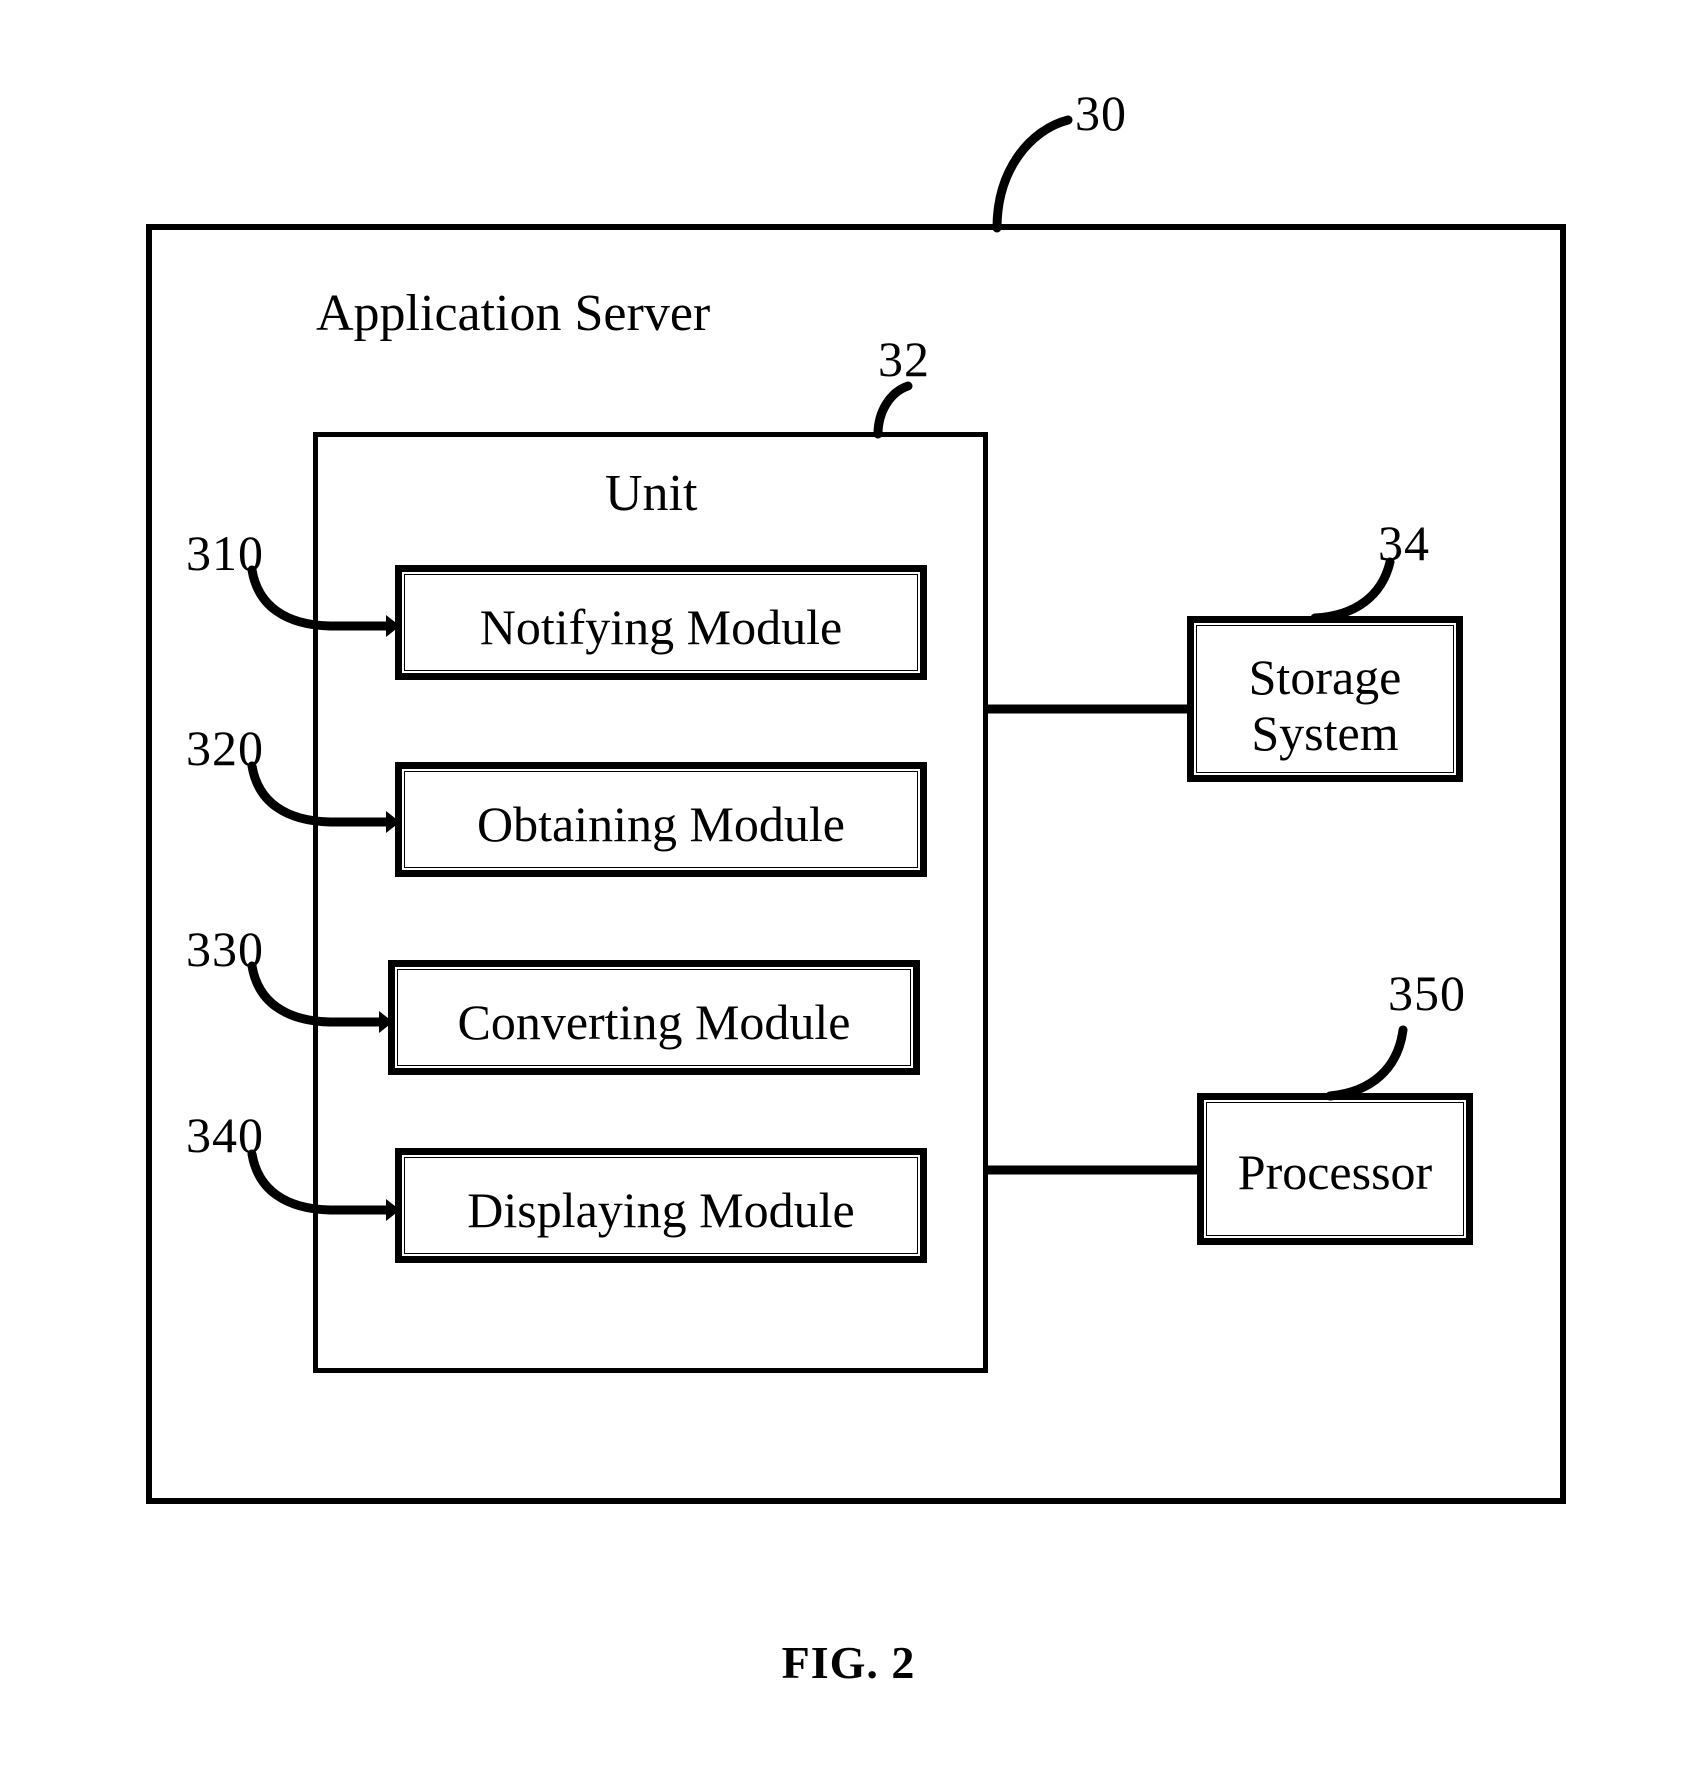 Image resolution: width=1697 pixels, height=1777 pixels. I want to click on processor-box: Processor, so click(1335, 1169).